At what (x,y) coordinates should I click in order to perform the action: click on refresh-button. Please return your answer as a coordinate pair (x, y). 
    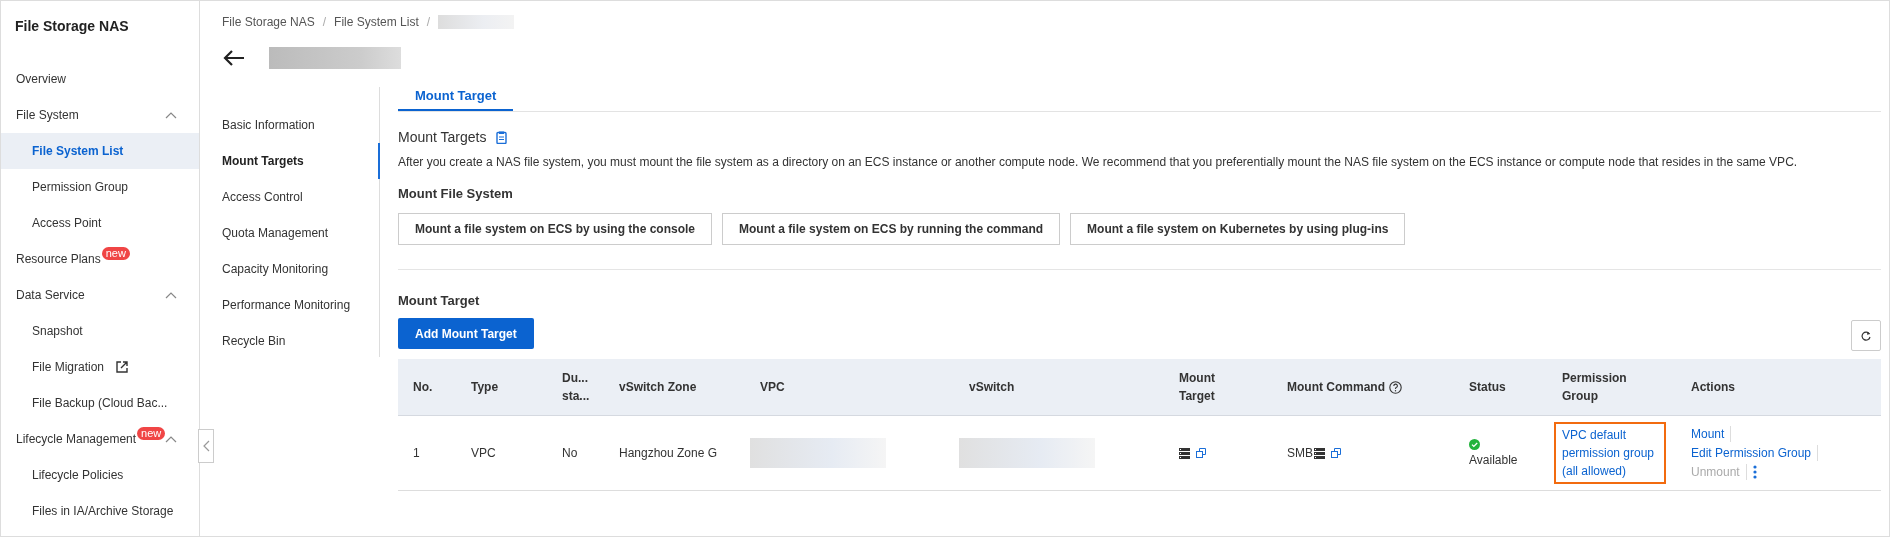
    Looking at the image, I should click on (1866, 335).